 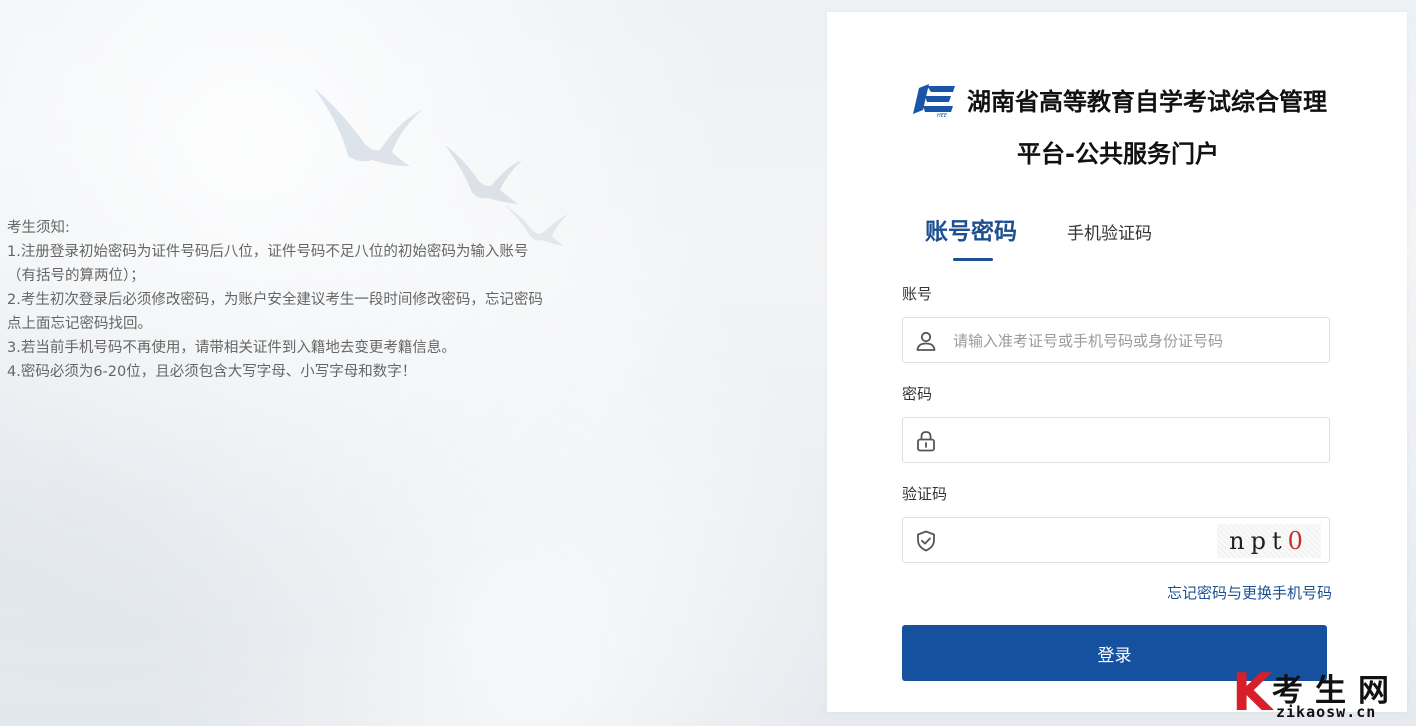 I want to click on page-title-line1: 湖南省高等教育自学考试综合管理, so click(x=1147, y=102).